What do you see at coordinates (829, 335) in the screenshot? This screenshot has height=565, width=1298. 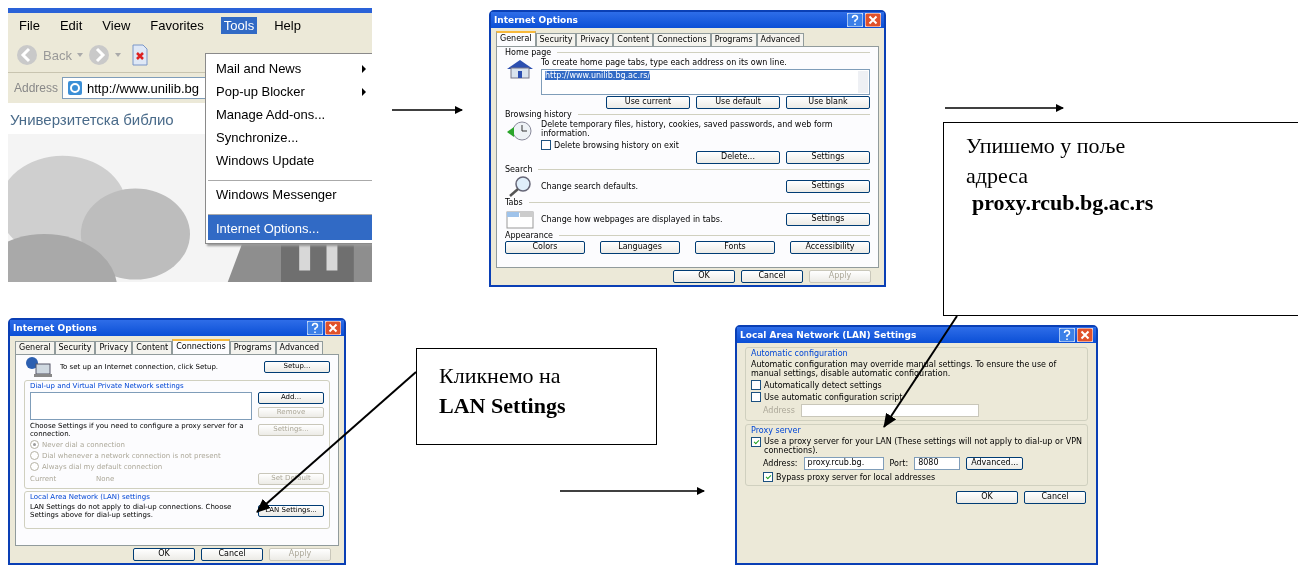 I see `window-title: Local Area Network (LAN) Settings` at bounding box center [829, 335].